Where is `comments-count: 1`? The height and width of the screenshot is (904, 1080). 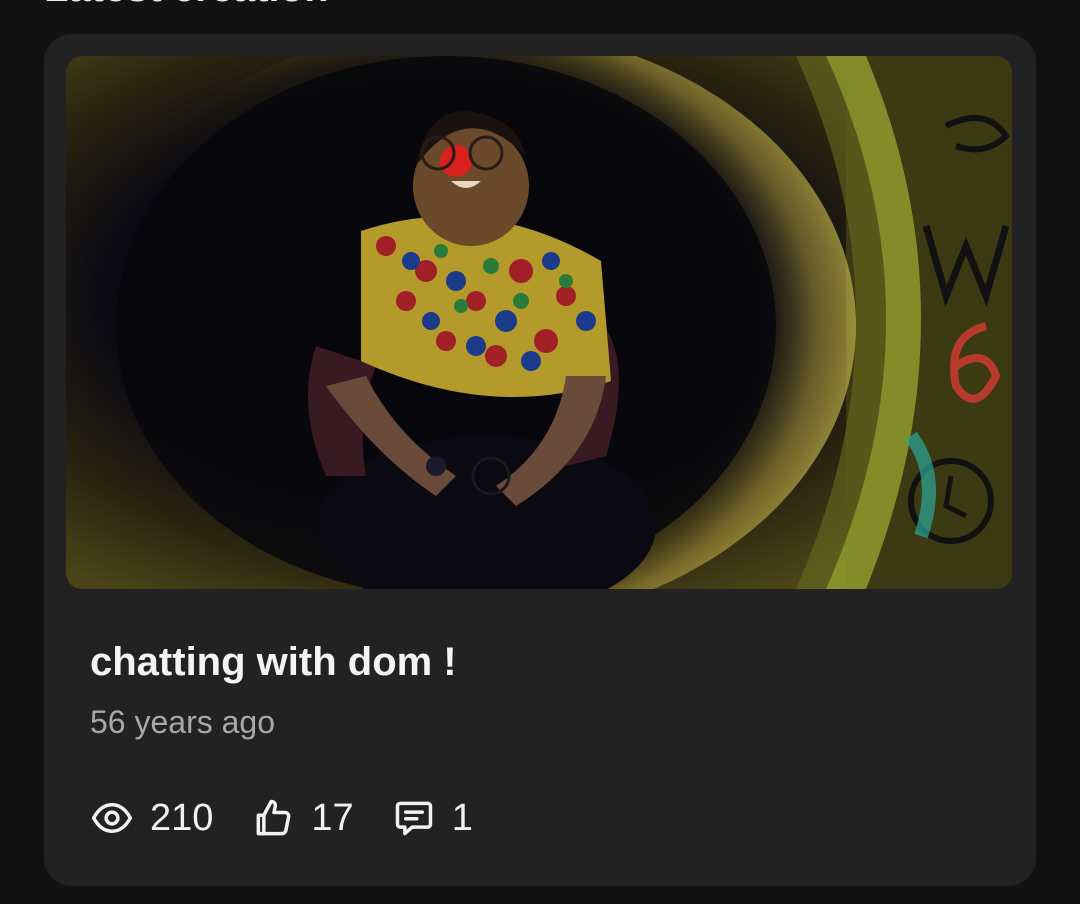
comments-count: 1 is located at coordinates (462, 818).